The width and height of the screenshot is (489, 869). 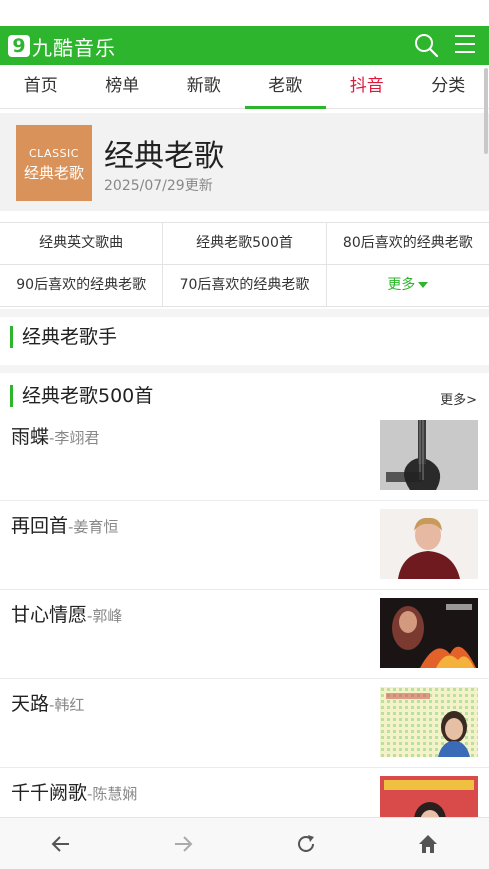 I want to click on status-time, so click(x=12, y=11).